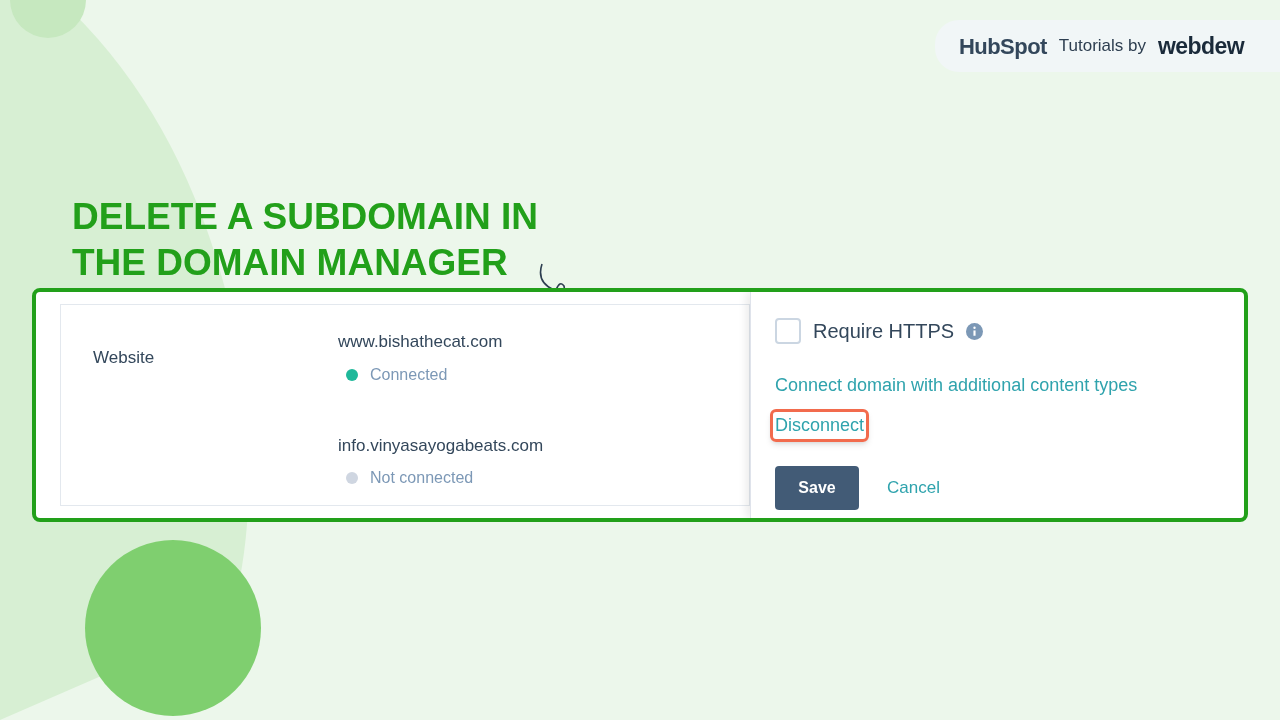 This screenshot has height=720, width=1280. I want to click on checkbox-label: Require HTTPS, so click(884, 331).